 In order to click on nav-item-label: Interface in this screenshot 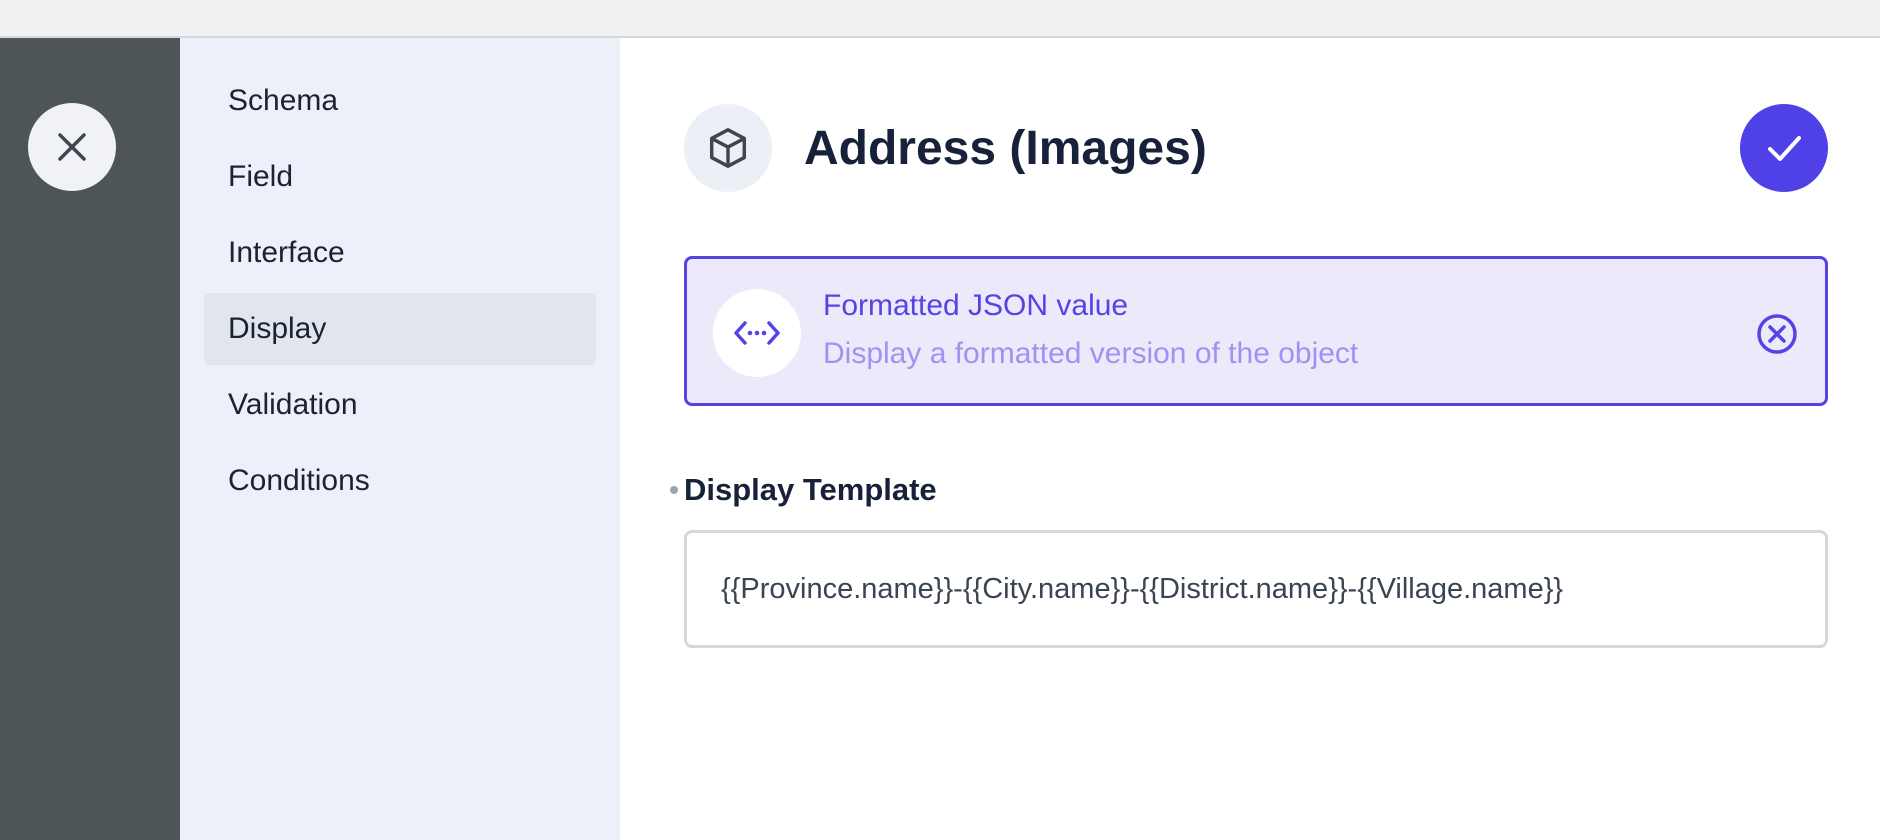, I will do `click(286, 252)`.